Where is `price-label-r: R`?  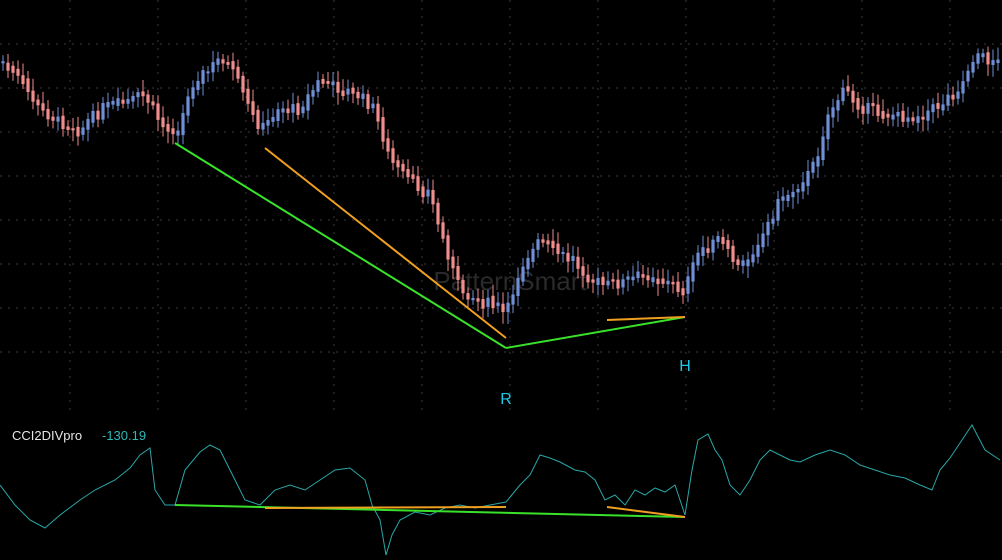
price-label-r: R is located at coordinates (506, 399).